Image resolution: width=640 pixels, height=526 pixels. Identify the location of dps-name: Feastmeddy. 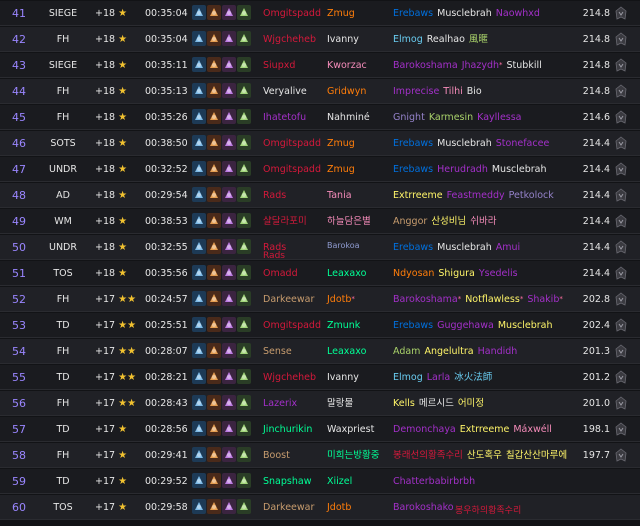
(476, 195).